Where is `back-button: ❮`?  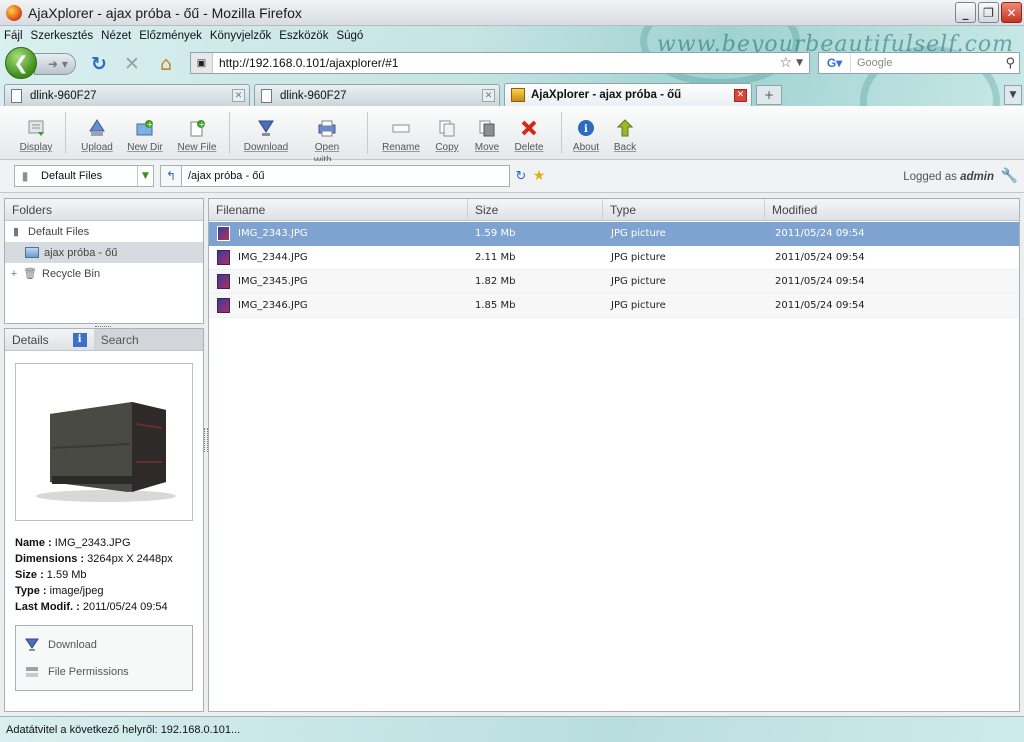 back-button: ❮ is located at coordinates (21, 63).